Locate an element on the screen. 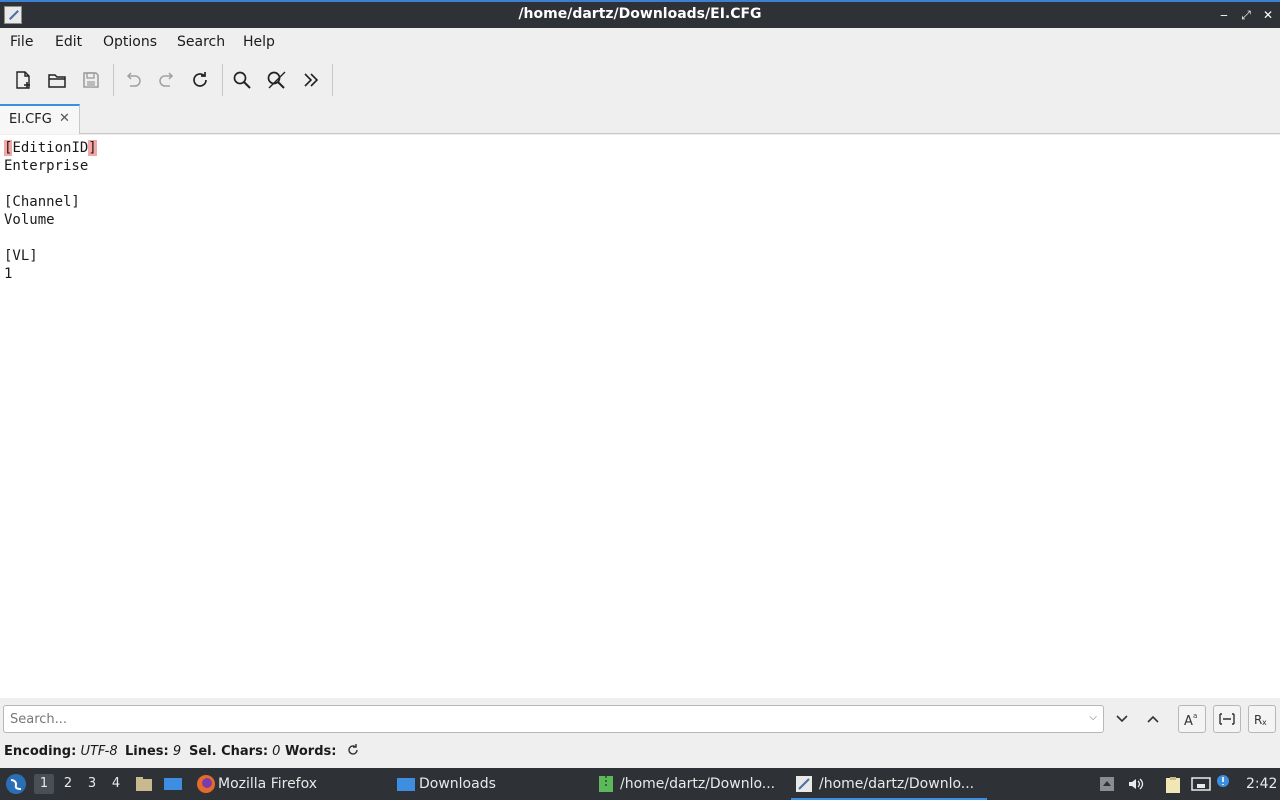 The height and width of the screenshot is (800, 1280). menu-help: Help is located at coordinates (259, 42).